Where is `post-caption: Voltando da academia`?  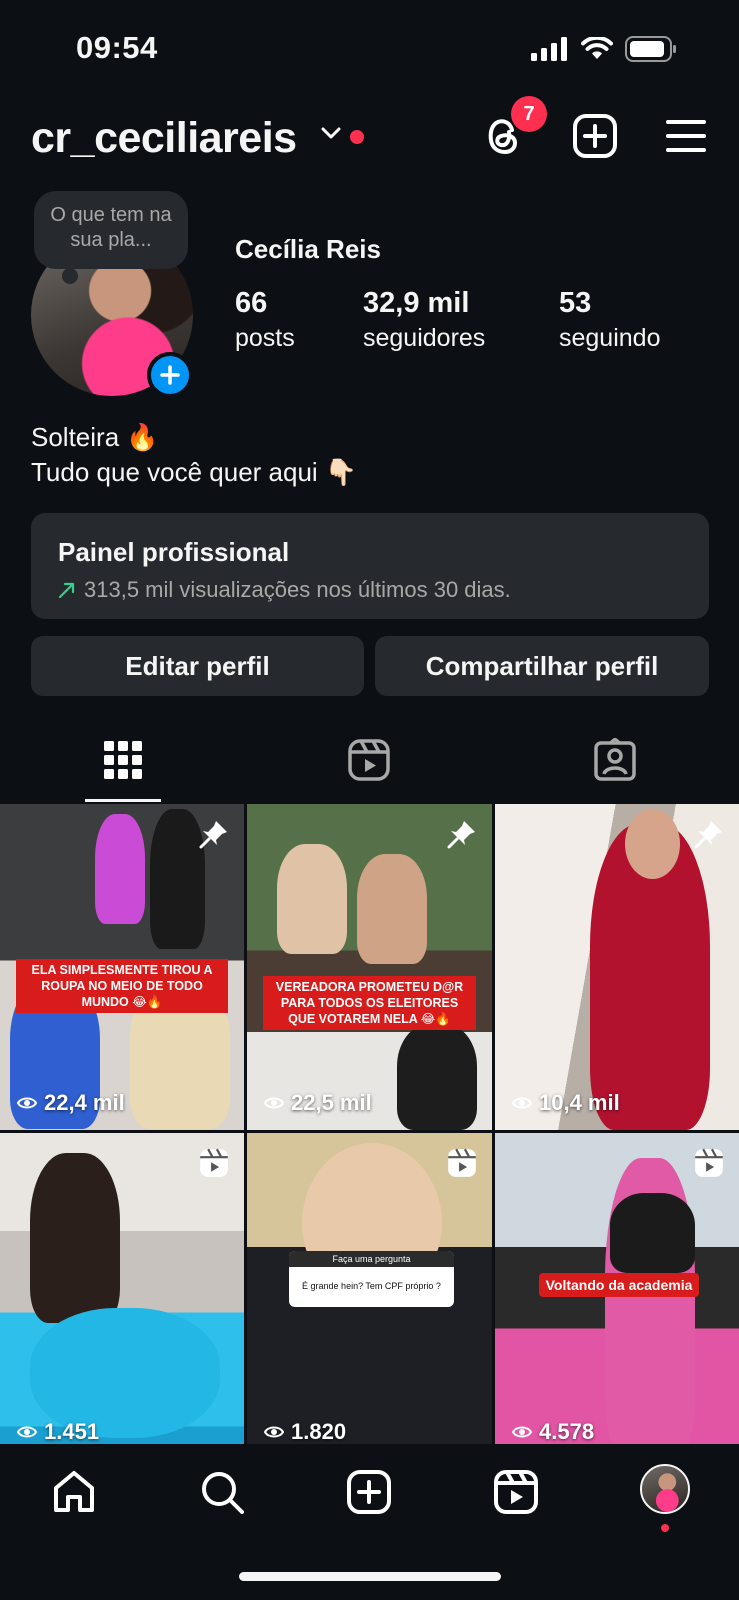 post-caption: Voltando da academia is located at coordinates (619, 1285).